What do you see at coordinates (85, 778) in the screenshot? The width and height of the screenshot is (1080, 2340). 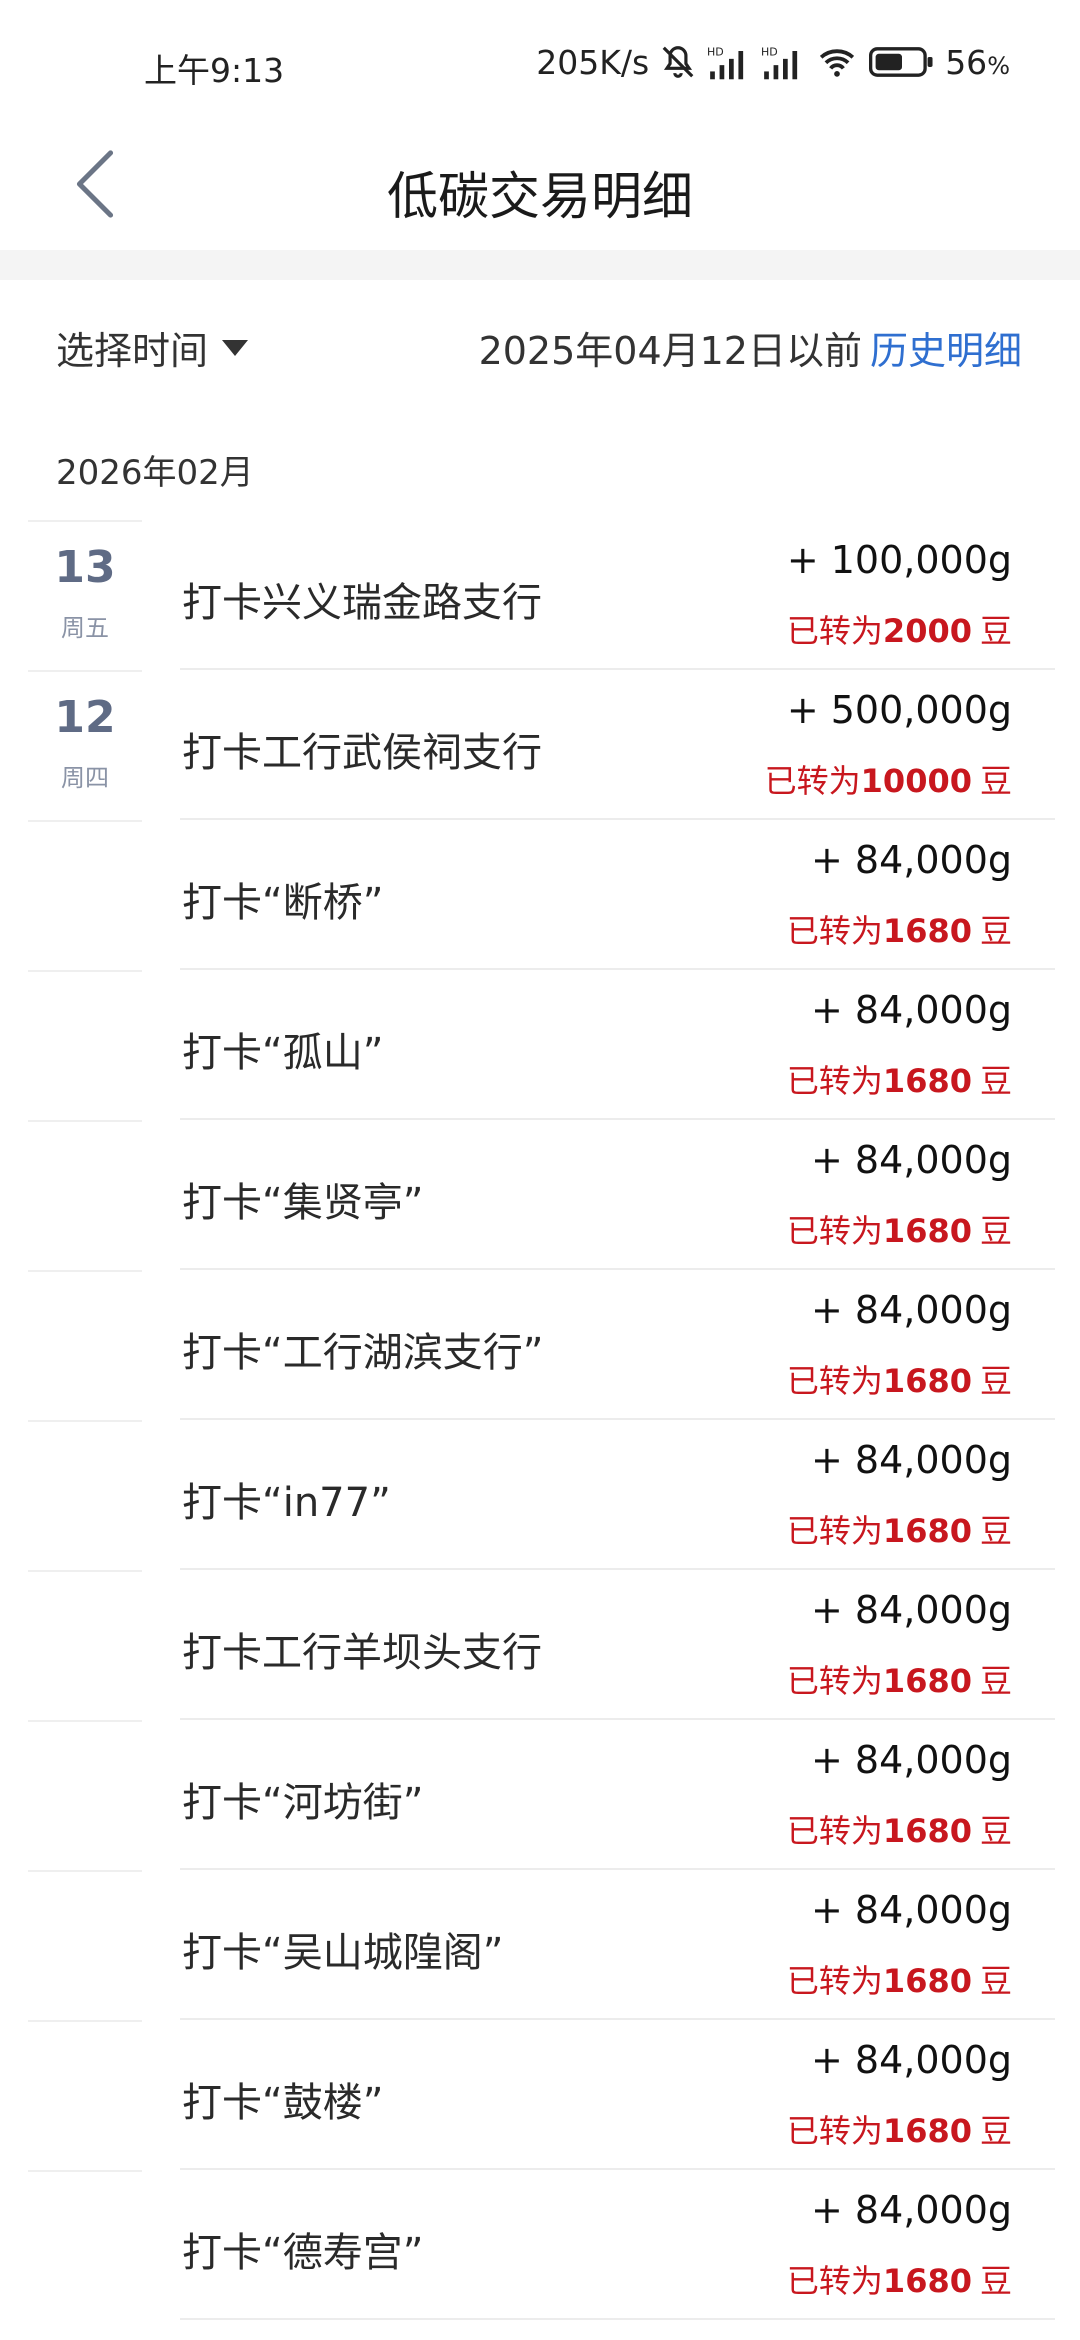 I see `date-weekday: 周四` at bounding box center [85, 778].